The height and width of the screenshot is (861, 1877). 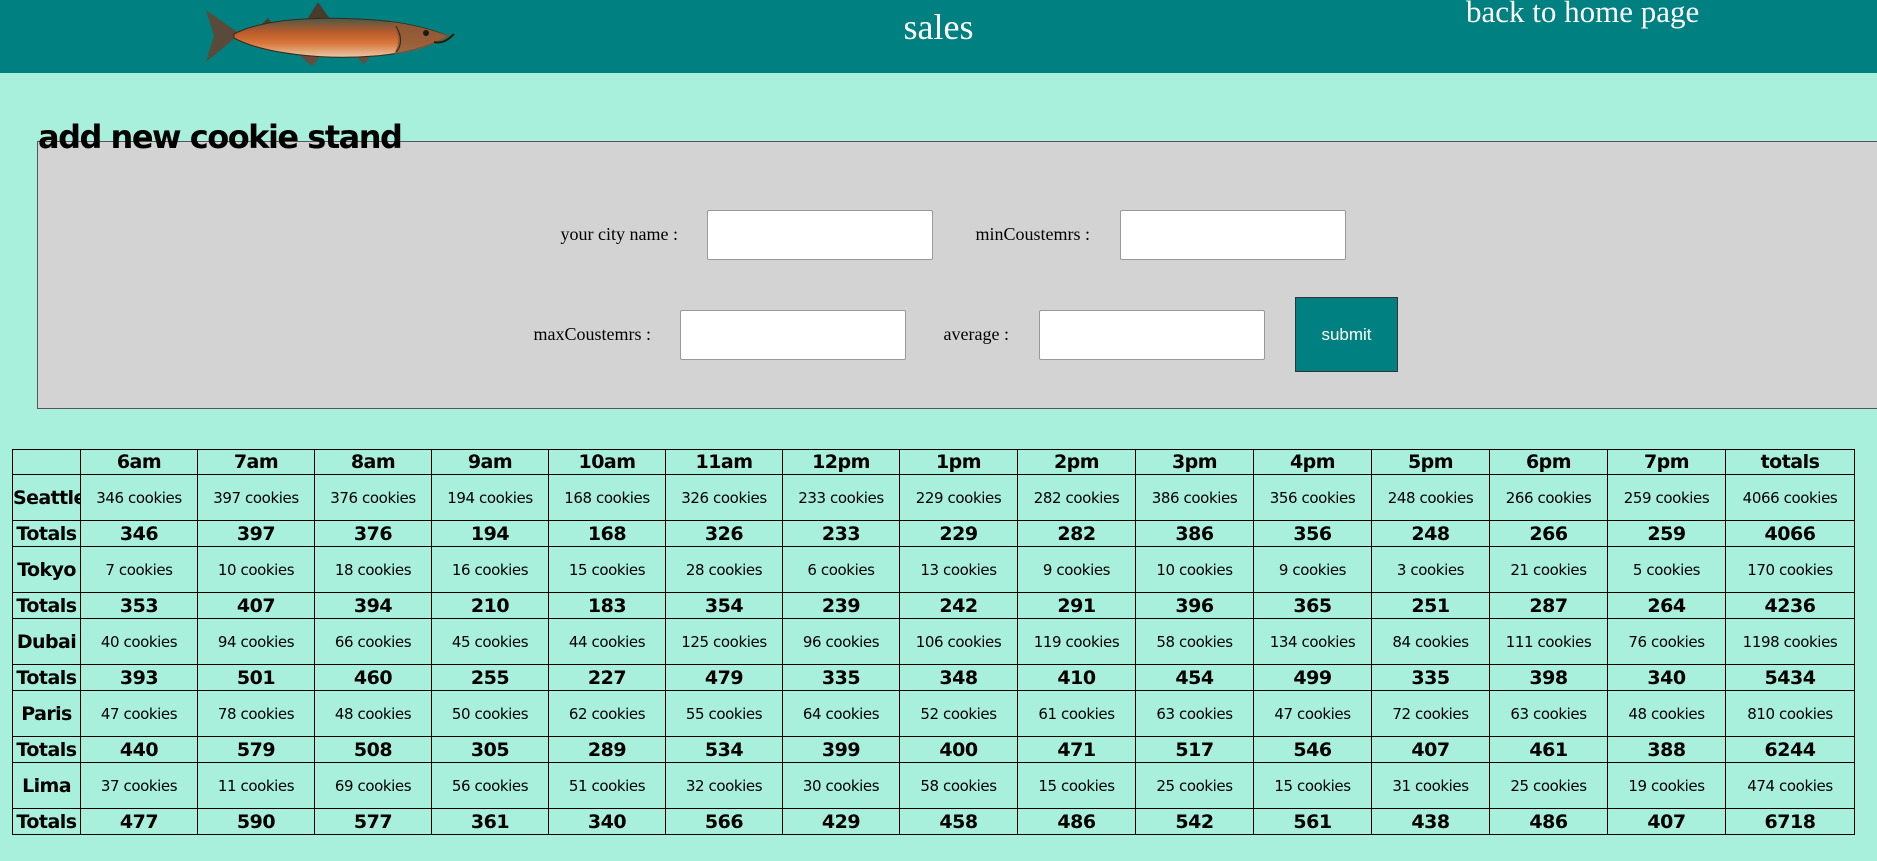 What do you see at coordinates (958, 641) in the screenshot?
I see `cookie-count-cell: 106 cookies` at bounding box center [958, 641].